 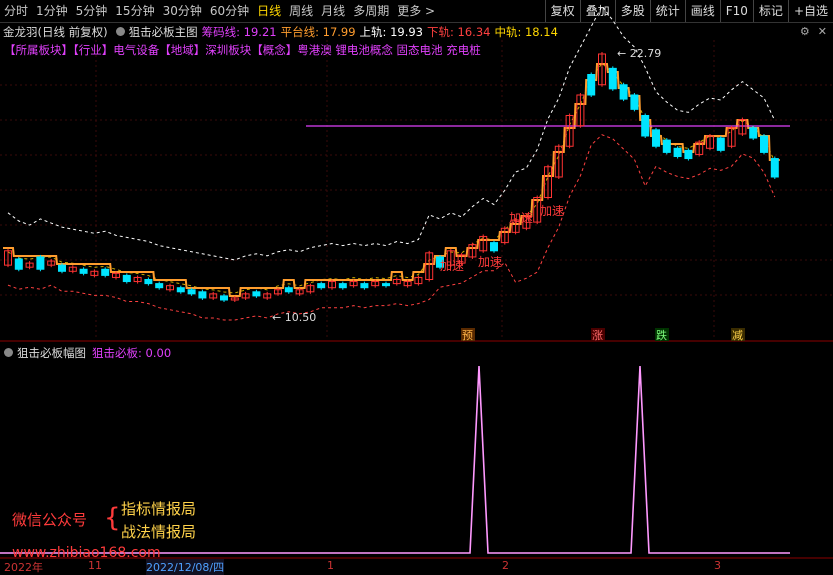 I want to click on x-label-4: 2, so click(x=505, y=565).